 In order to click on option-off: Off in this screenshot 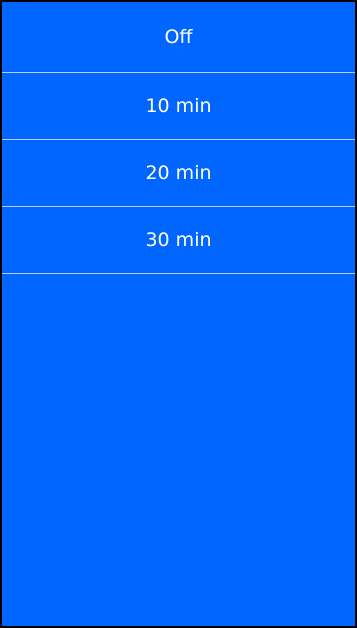, I will do `click(178, 37)`.